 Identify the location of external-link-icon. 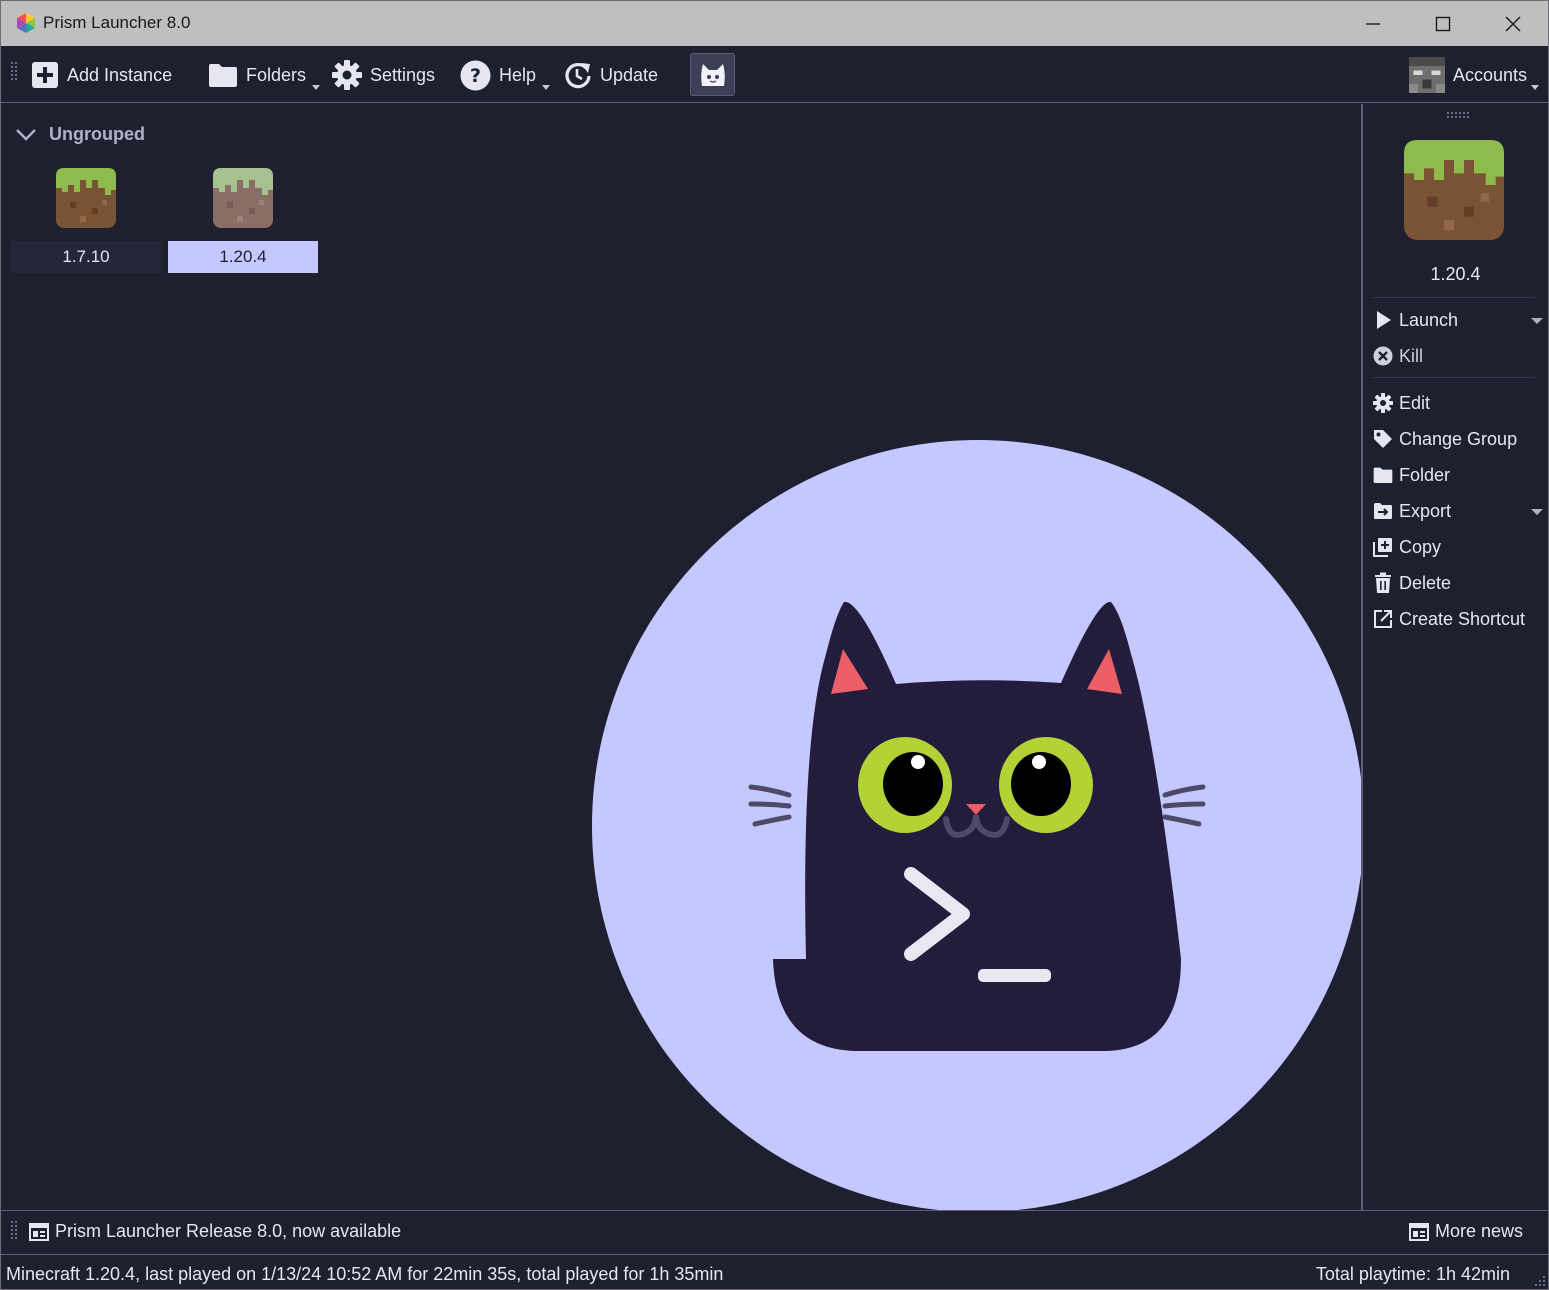
(1383, 619).